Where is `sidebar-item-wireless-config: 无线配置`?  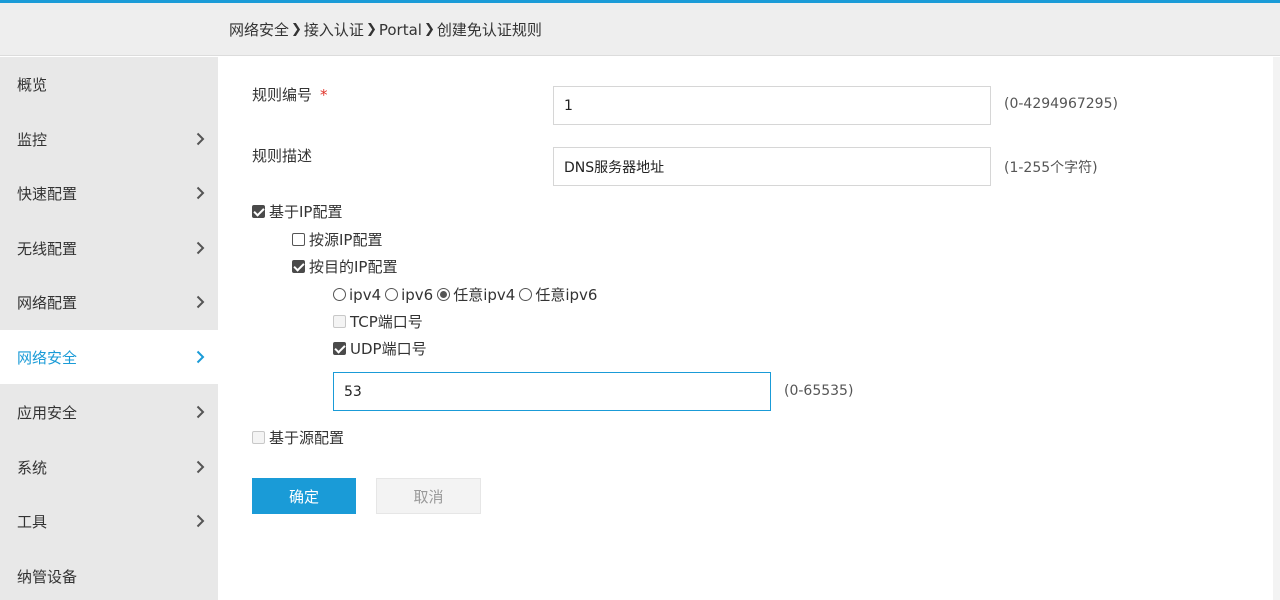
sidebar-item-wireless-config: 无线配置 is located at coordinates (109, 248).